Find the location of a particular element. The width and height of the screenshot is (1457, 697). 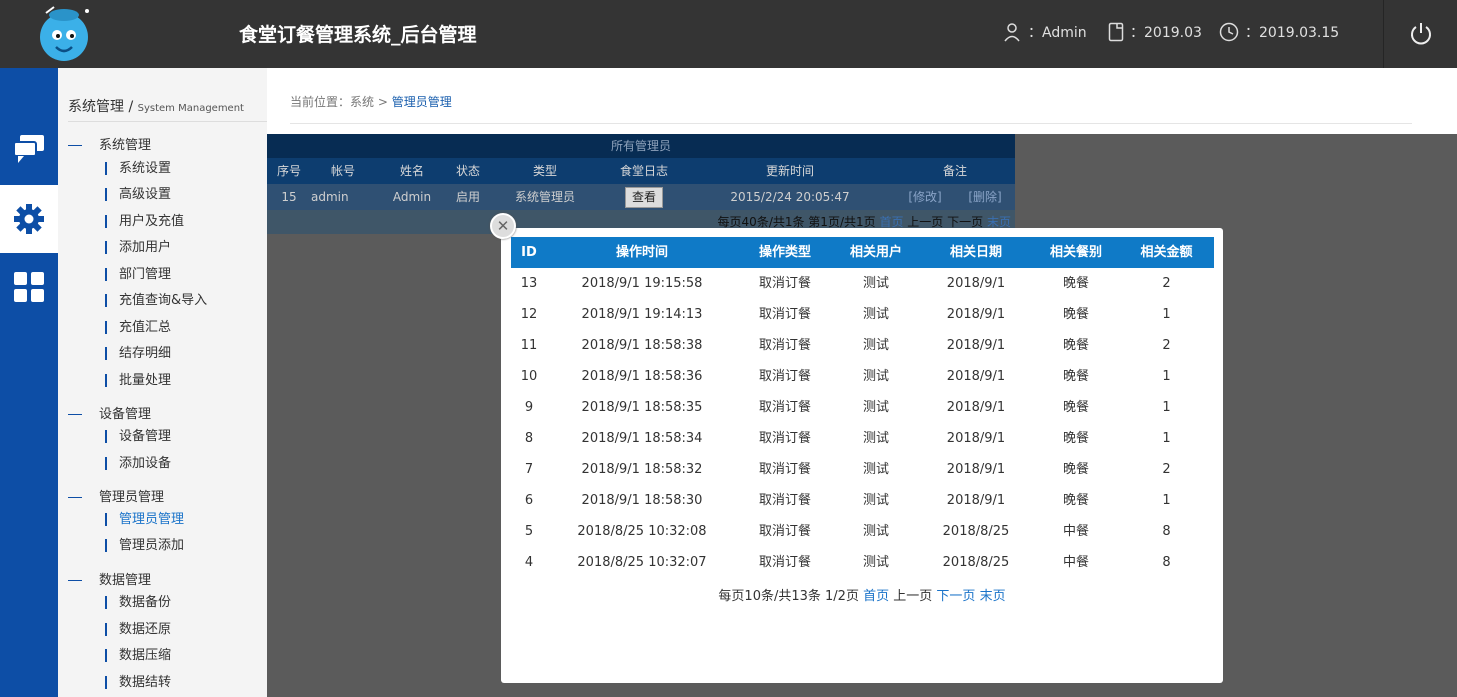

sidebar-item-restore: 数据还原 is located at coordinates (138, 630).